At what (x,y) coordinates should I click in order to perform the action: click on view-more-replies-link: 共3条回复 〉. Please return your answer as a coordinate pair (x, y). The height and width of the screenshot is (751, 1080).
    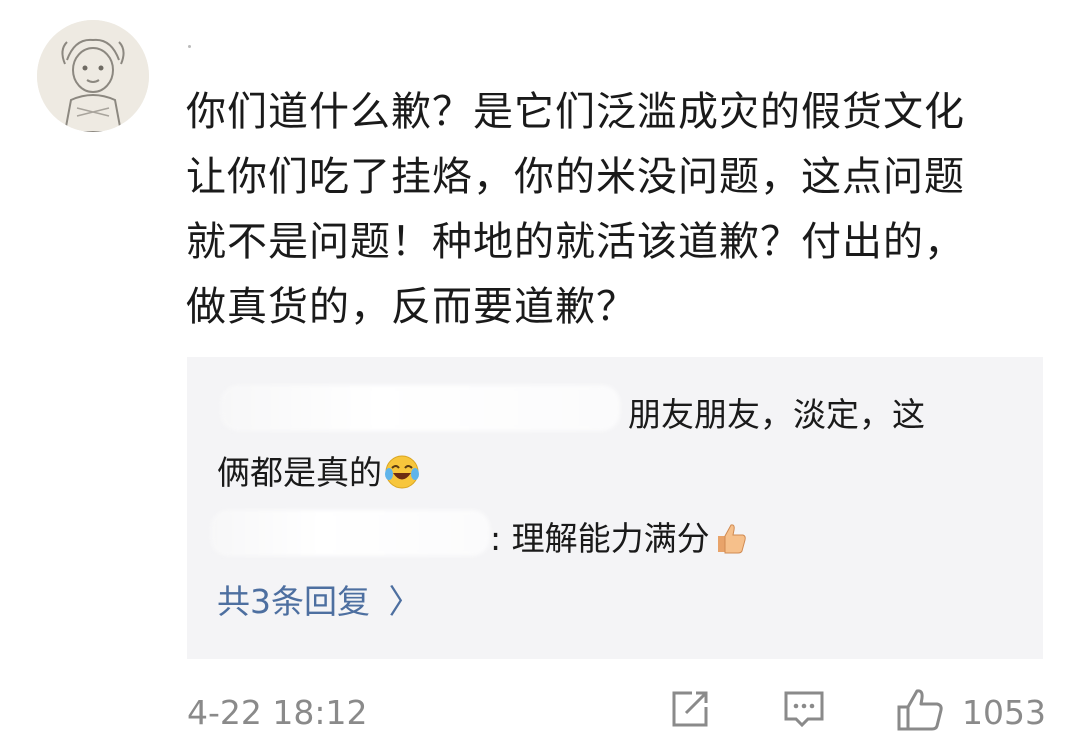
    Looking at the image, I should click on (319, 602).